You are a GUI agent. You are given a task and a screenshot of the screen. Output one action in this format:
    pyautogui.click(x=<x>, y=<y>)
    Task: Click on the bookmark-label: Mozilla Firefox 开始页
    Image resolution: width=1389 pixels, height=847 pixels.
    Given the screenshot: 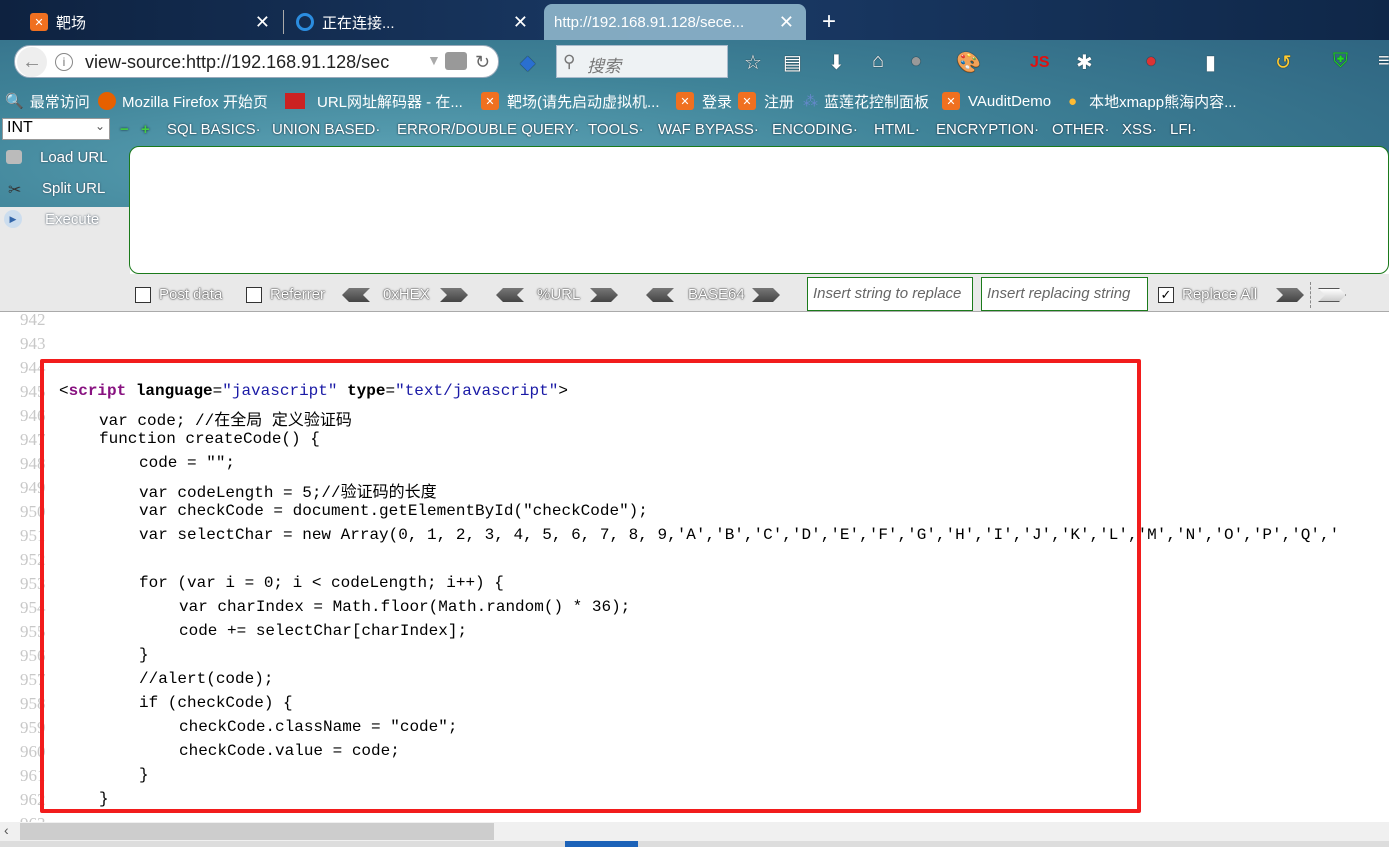 What is the action you would take?
    pyautogui.click(x=195, y=102)
    